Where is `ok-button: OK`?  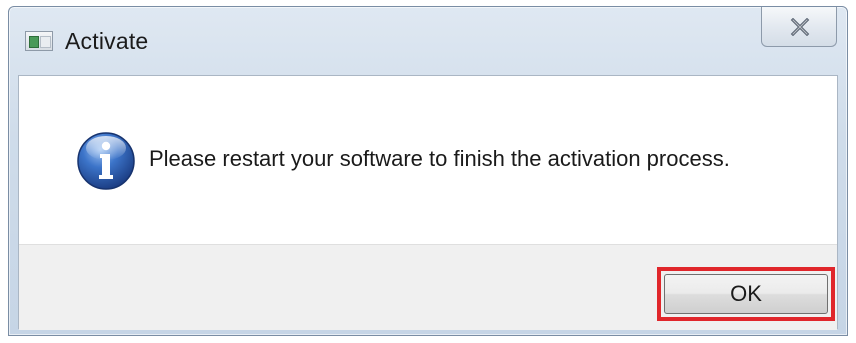
ok-button: OK is located at coordinates (746, 294).